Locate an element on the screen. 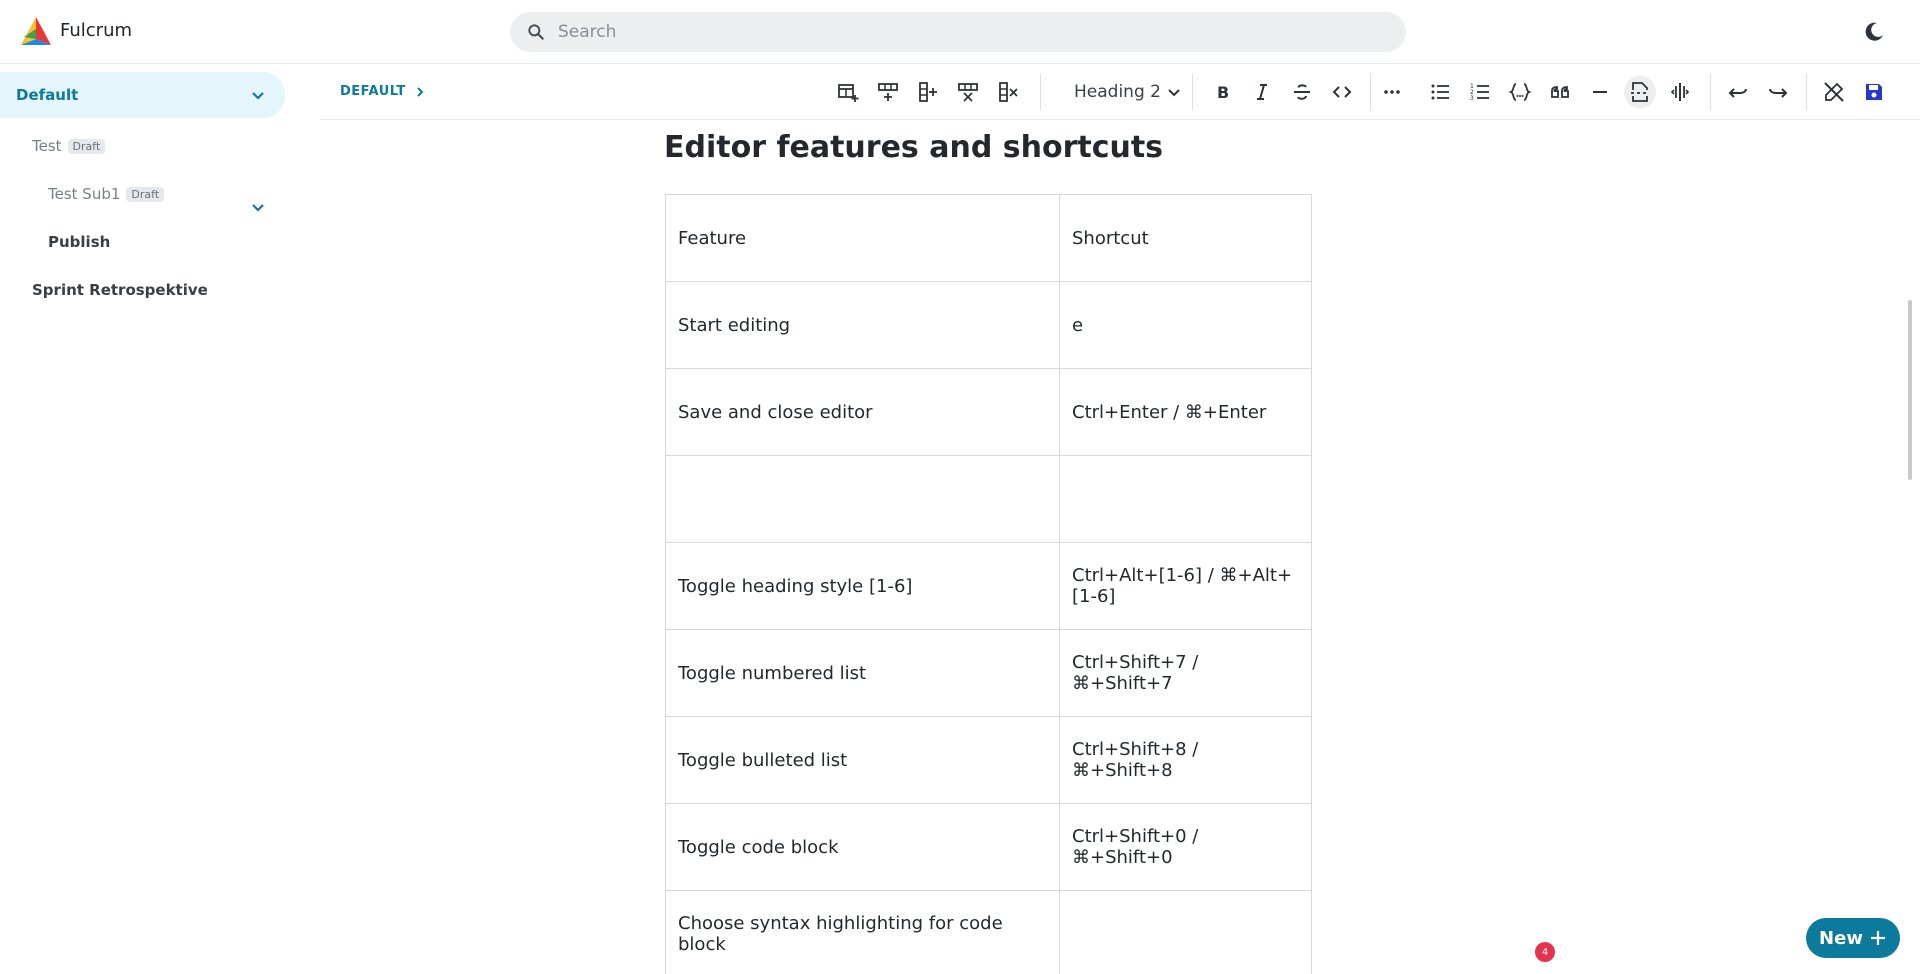 The width and height of the screenshot is (1920, 974). breadcrumb: DEFAULT is located at coordinates (383, 91).